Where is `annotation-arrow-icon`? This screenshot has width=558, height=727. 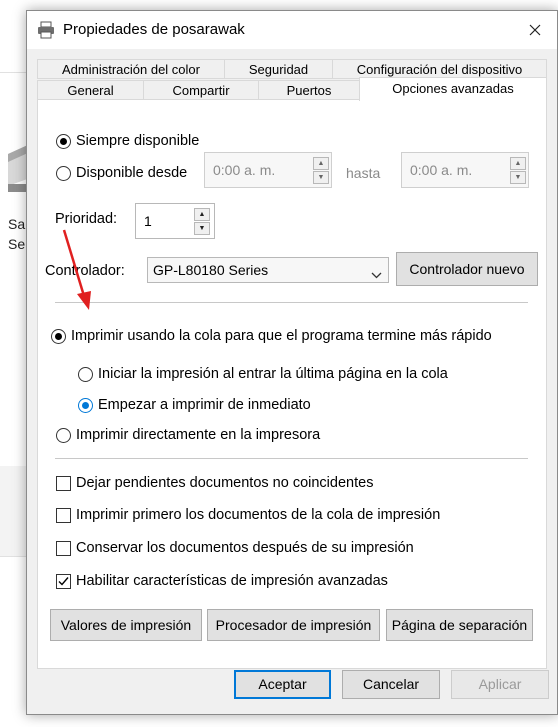 annotation-arrow-icon is located at coordinates (76, 269).